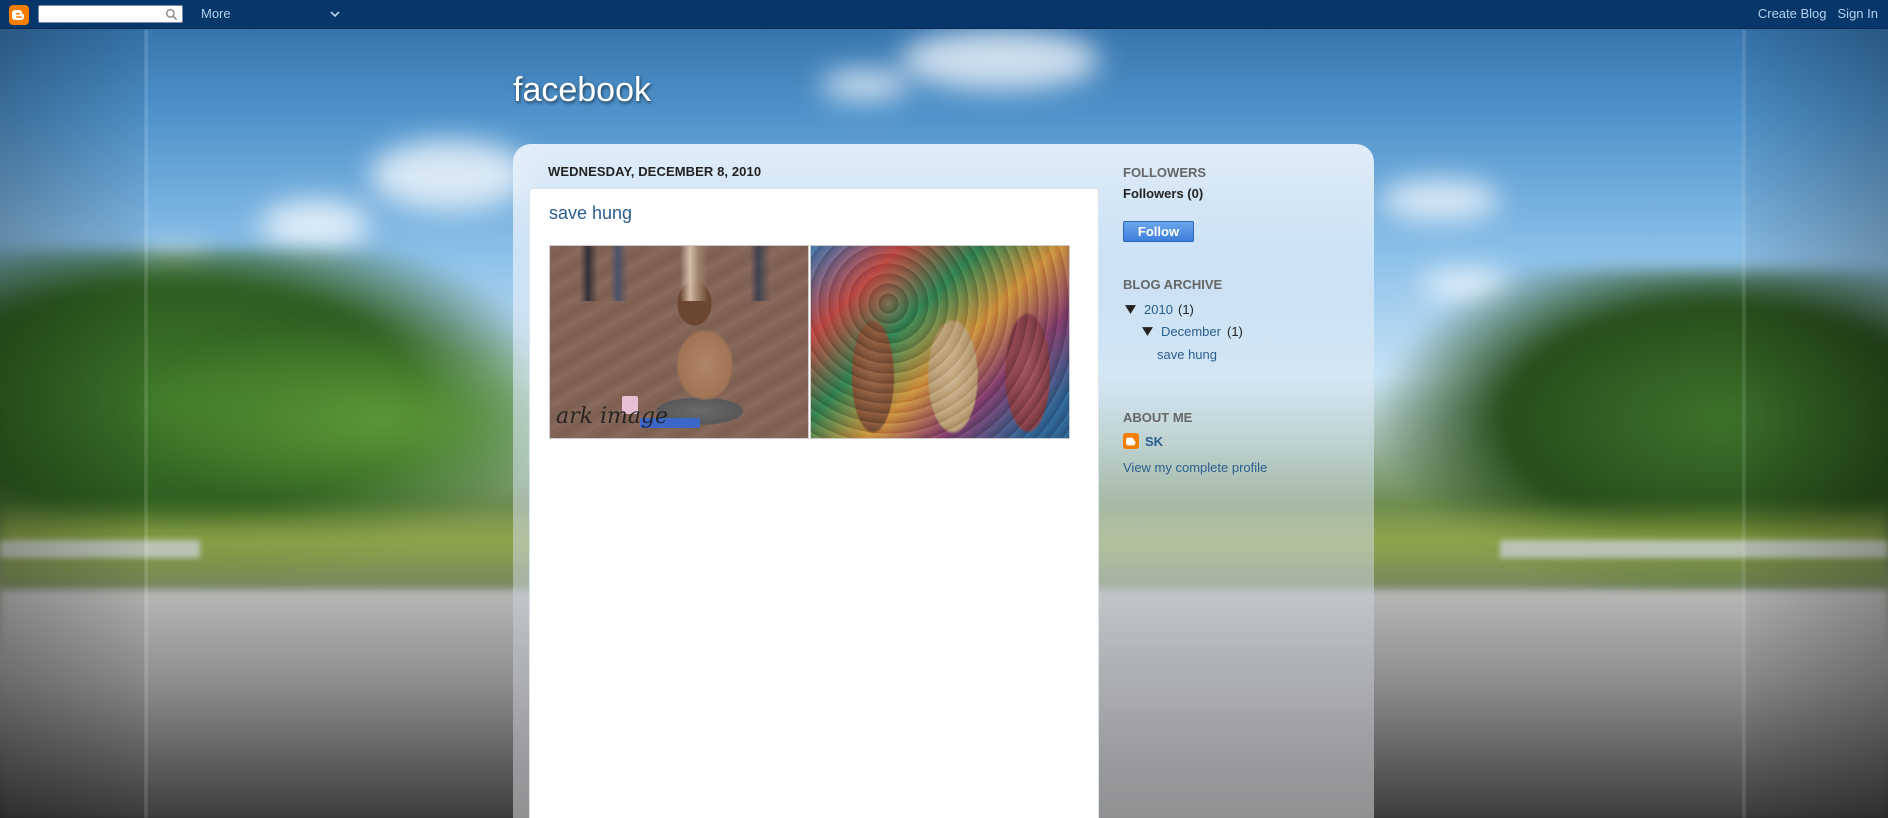 Image resolution: width=1888 pixels, height=818 pixels. What do you see at coordinates (1158, 231) in the screenshot?
I see `follow-button: Follow` at bounding box center [1158, 231].